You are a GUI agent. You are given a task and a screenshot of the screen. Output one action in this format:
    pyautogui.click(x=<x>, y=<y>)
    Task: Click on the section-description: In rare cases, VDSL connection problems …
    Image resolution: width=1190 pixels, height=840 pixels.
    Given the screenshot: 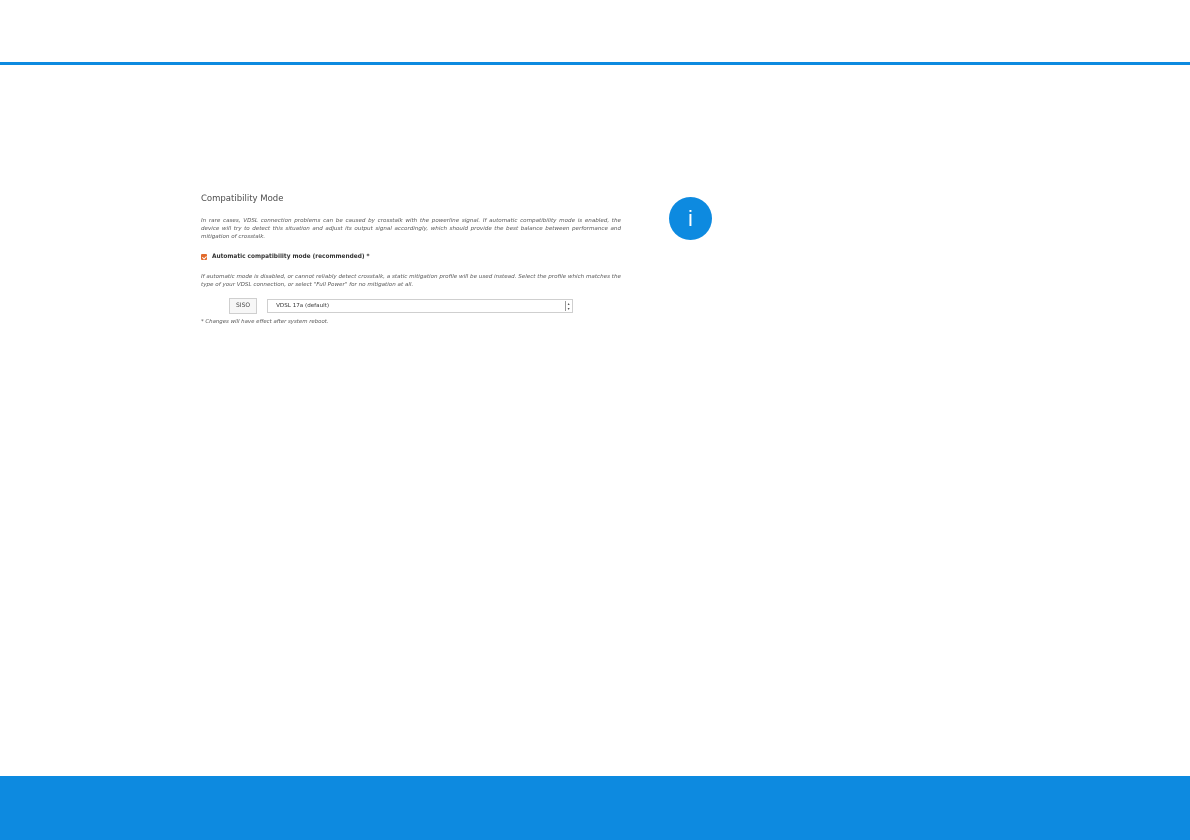 What is the action you would take?
    pyautogui.click(x=411, y=229)
    